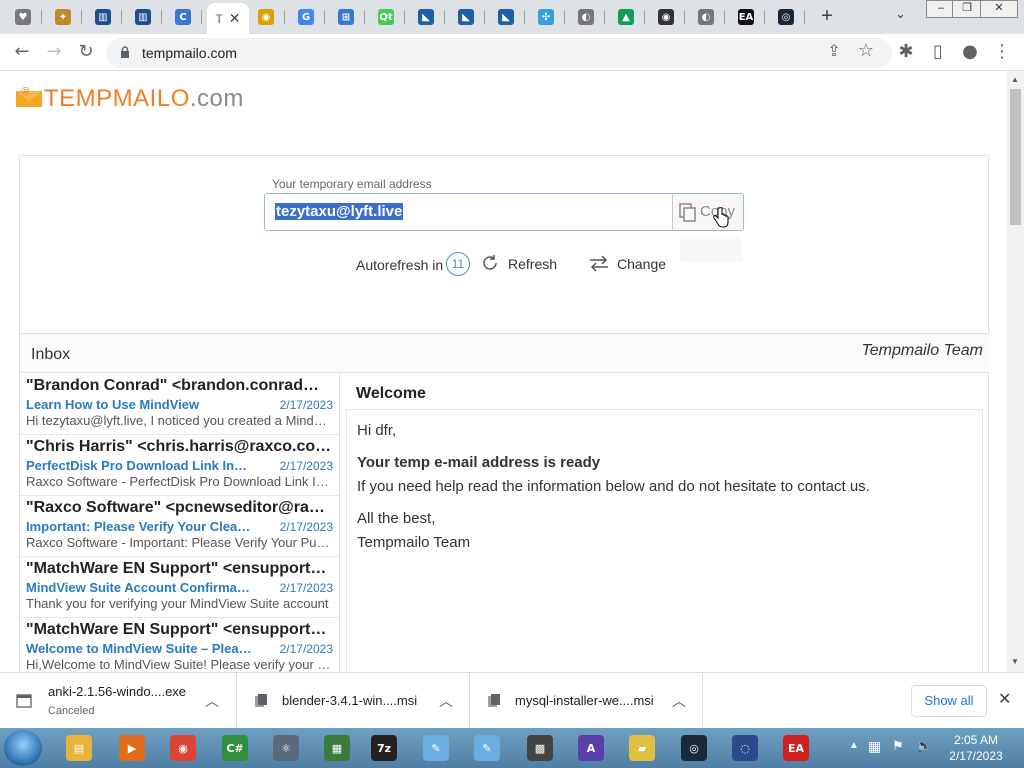  I want to click on reading-pane-header: Tempmailo Team, so click(664, 353).